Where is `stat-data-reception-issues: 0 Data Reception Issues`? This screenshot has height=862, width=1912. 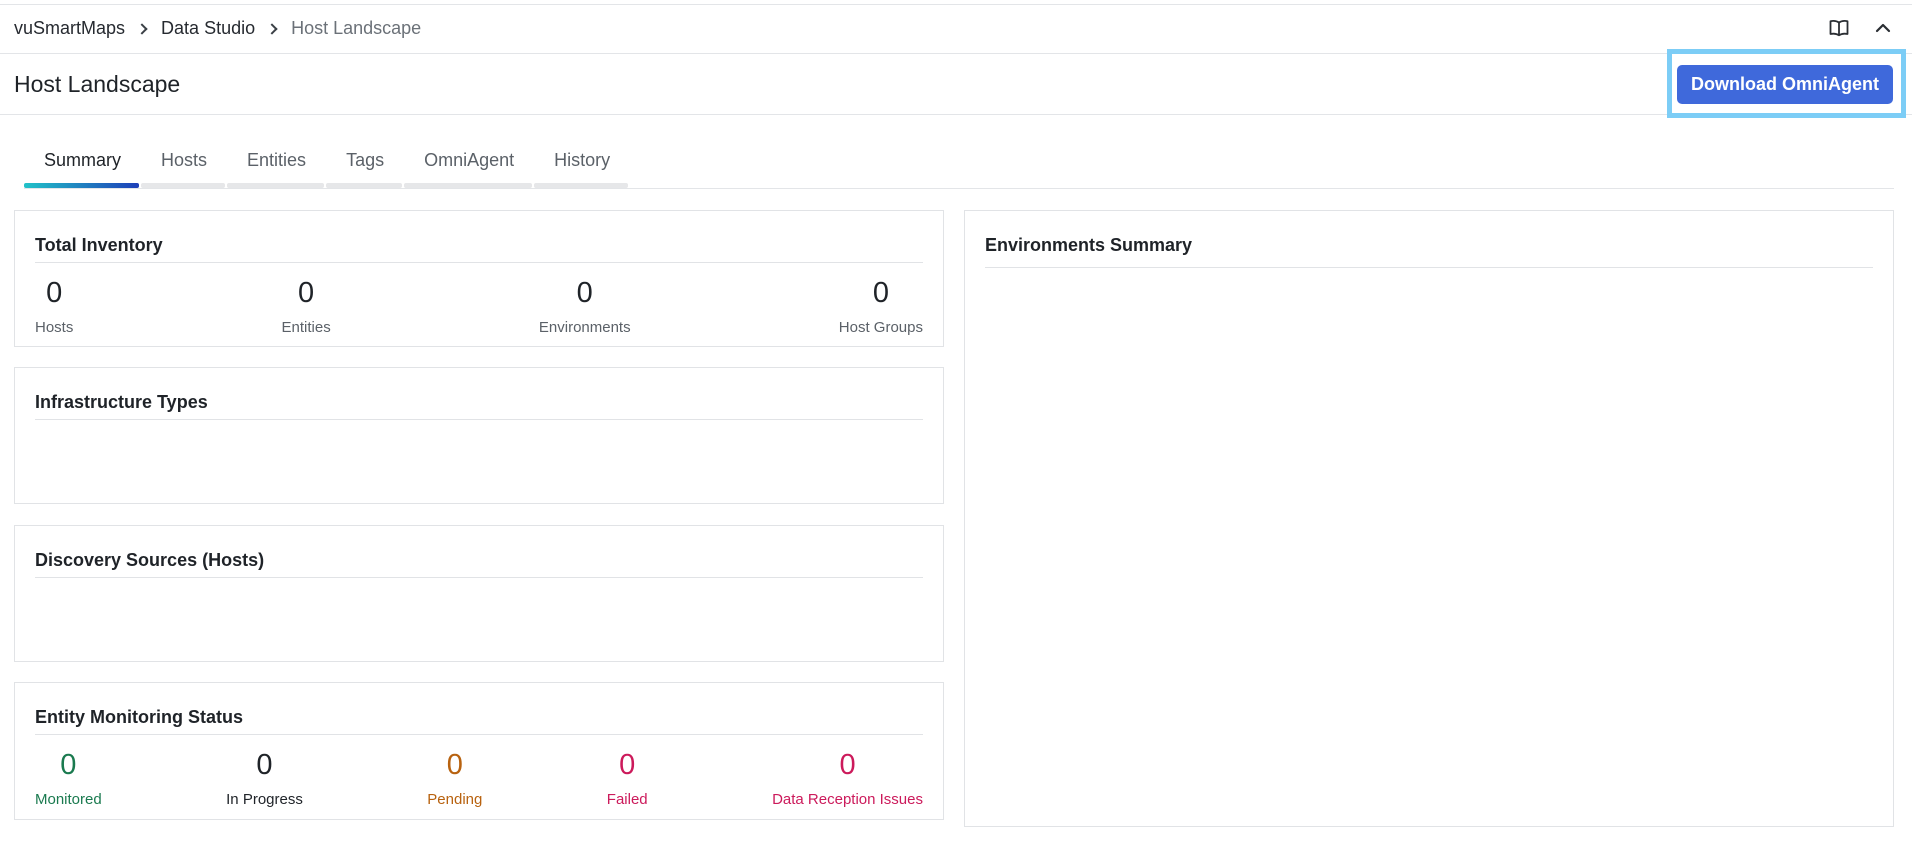 stat-data-reception-issues: 0 Data Reception Issues is located at coordinates (847, 777).